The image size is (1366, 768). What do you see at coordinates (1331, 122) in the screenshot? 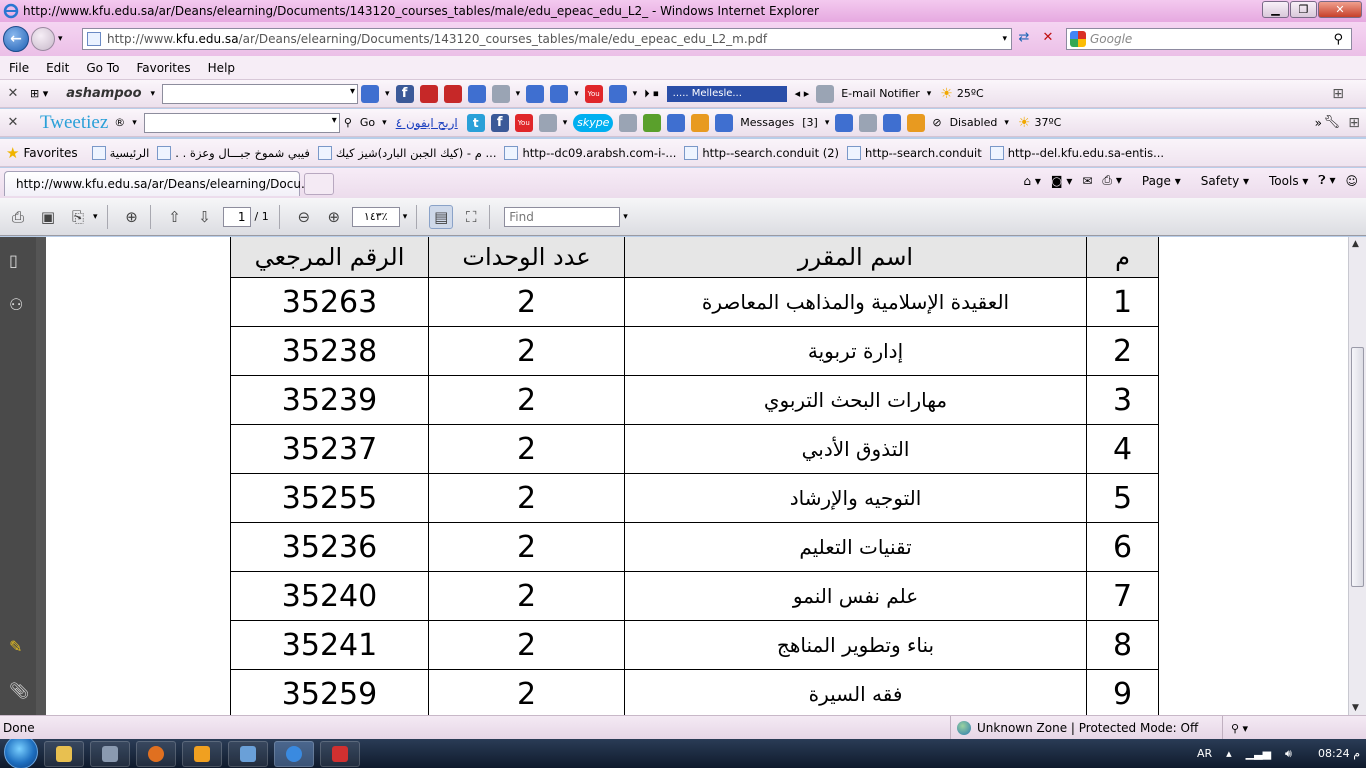
I see `wrench-icon: 🔧︎` at bounding box center [1331, 122].